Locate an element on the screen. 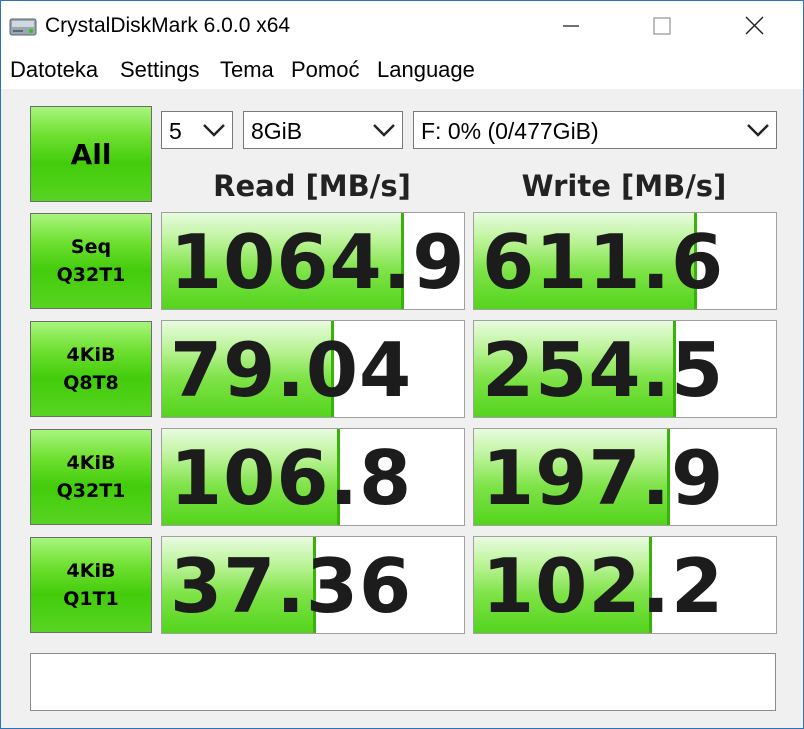  menu-bar: Datoteka Settings Tema Pomoć Language is located at coordinates (402, 70).